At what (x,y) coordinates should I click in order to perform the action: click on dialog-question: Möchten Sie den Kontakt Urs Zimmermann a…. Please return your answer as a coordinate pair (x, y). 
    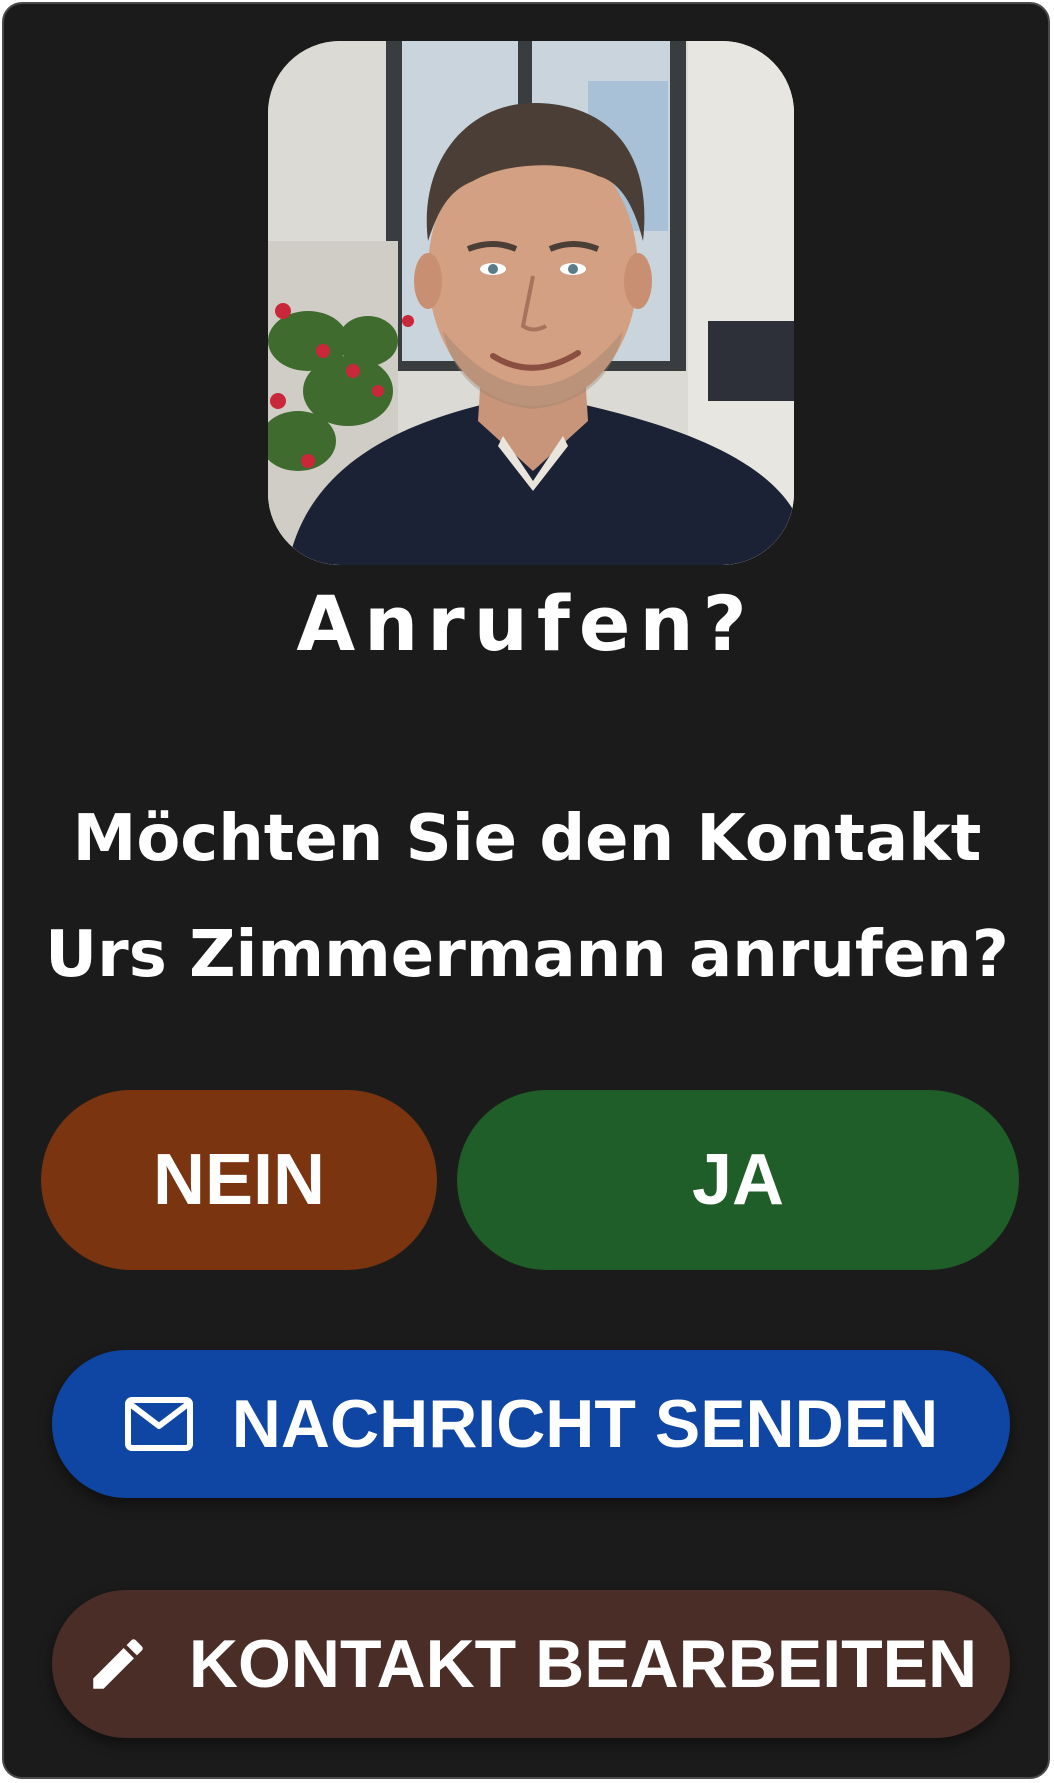
    Looking at the image, I should click on (527, 897).